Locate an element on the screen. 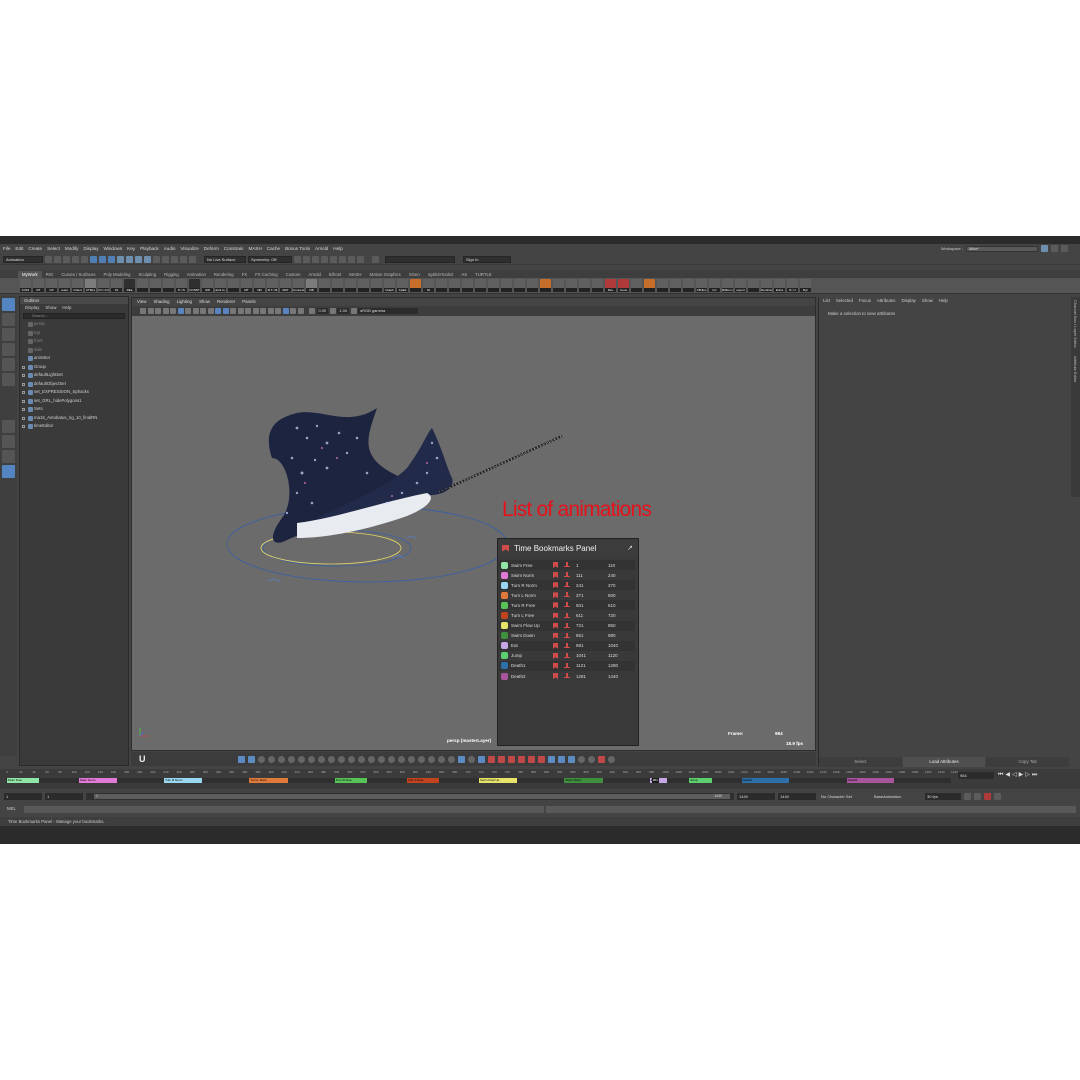 Image resolution: width=1080 pixels, height=1080 pixels. bookmark-row: Swim Down 851 980 is located at coordinates (567, 635).